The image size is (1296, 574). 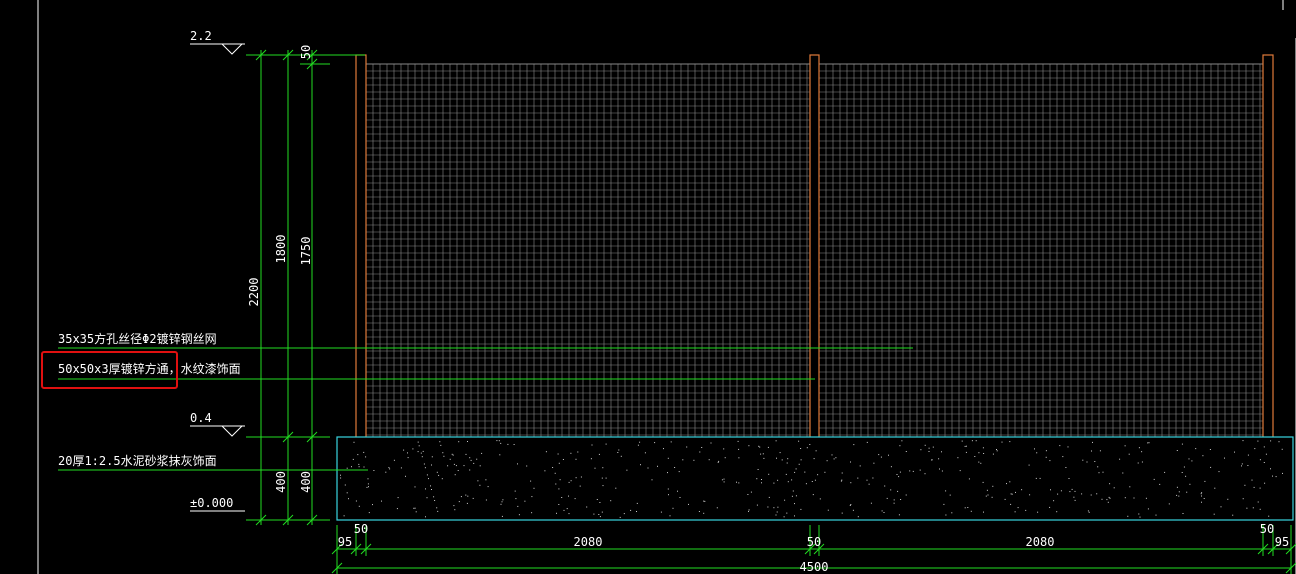 I want to click on dim-right-edge: 95, so click(x=1282, y=542).